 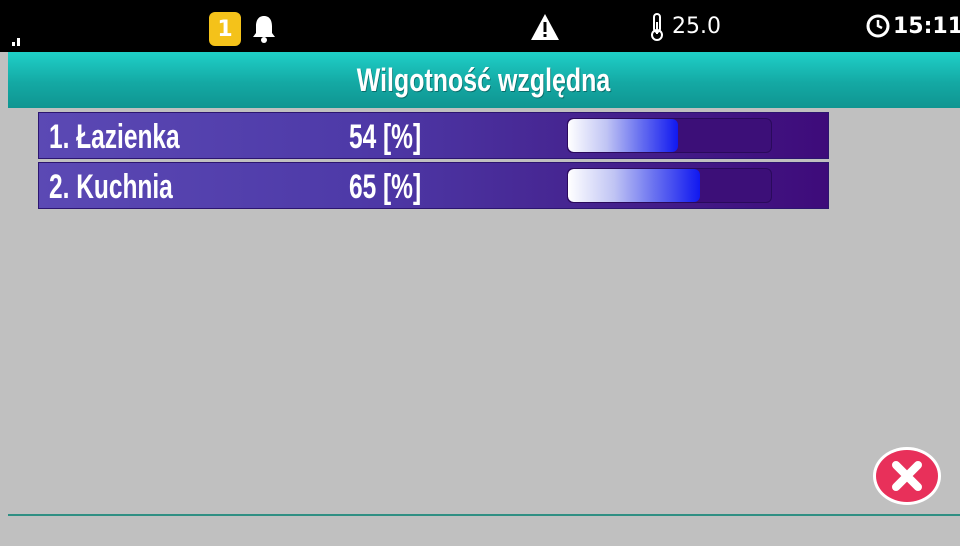 I want to click on list-item: 2. Kuchnia 65 [%], so click(x=433, y=185).